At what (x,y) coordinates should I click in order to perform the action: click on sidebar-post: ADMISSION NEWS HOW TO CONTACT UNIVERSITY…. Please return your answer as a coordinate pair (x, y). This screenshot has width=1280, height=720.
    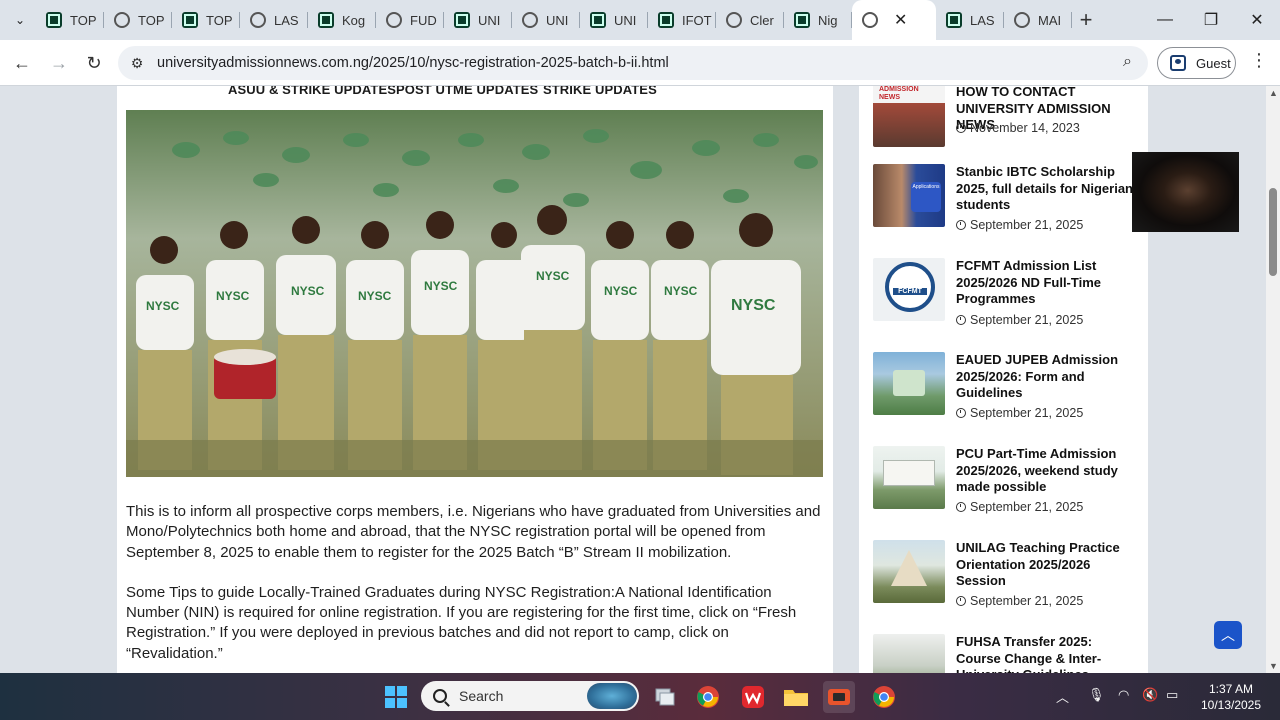
    Looking at the image, I should click on (1008, 125).